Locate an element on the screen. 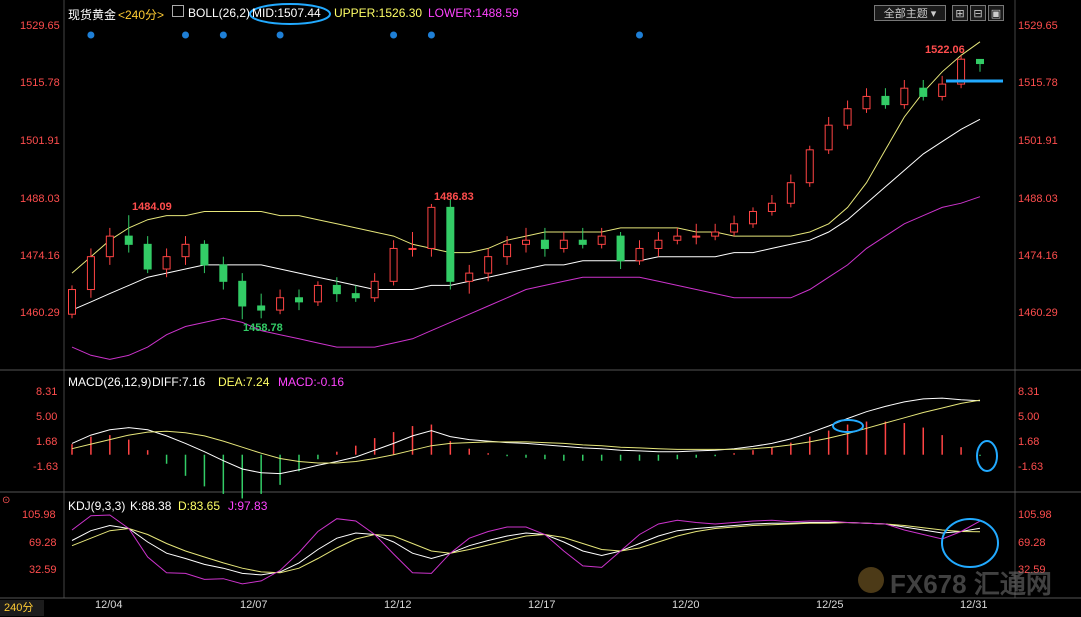 The width and height of the screenshot is (1081, 617). price-axis-right-label: 1460.29 is located at coordinates (1038, 313).